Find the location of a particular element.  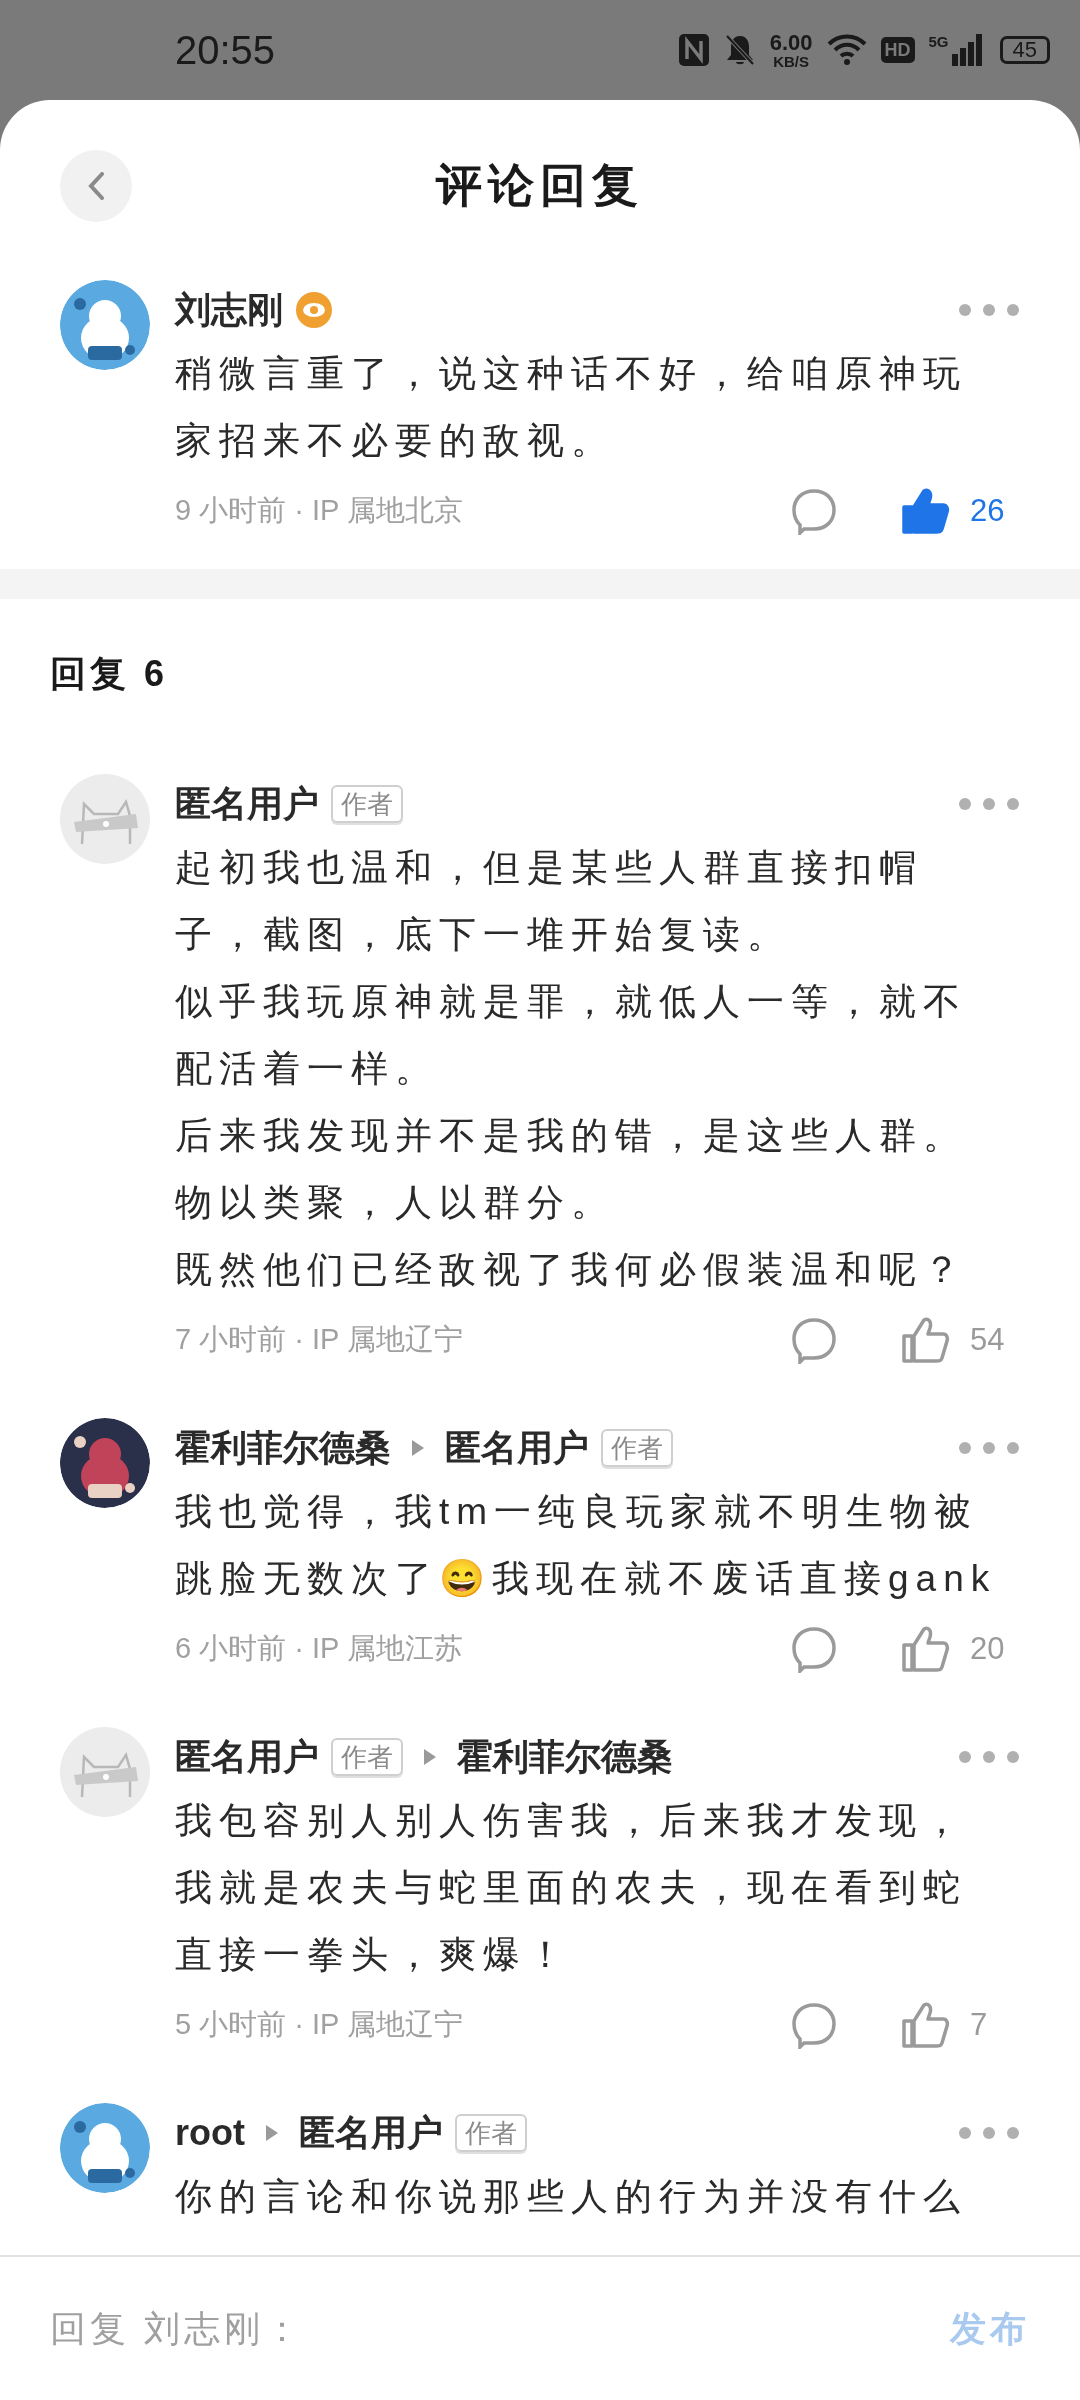

replies-heading: 回复 6 is located at coordinates (109, 674).